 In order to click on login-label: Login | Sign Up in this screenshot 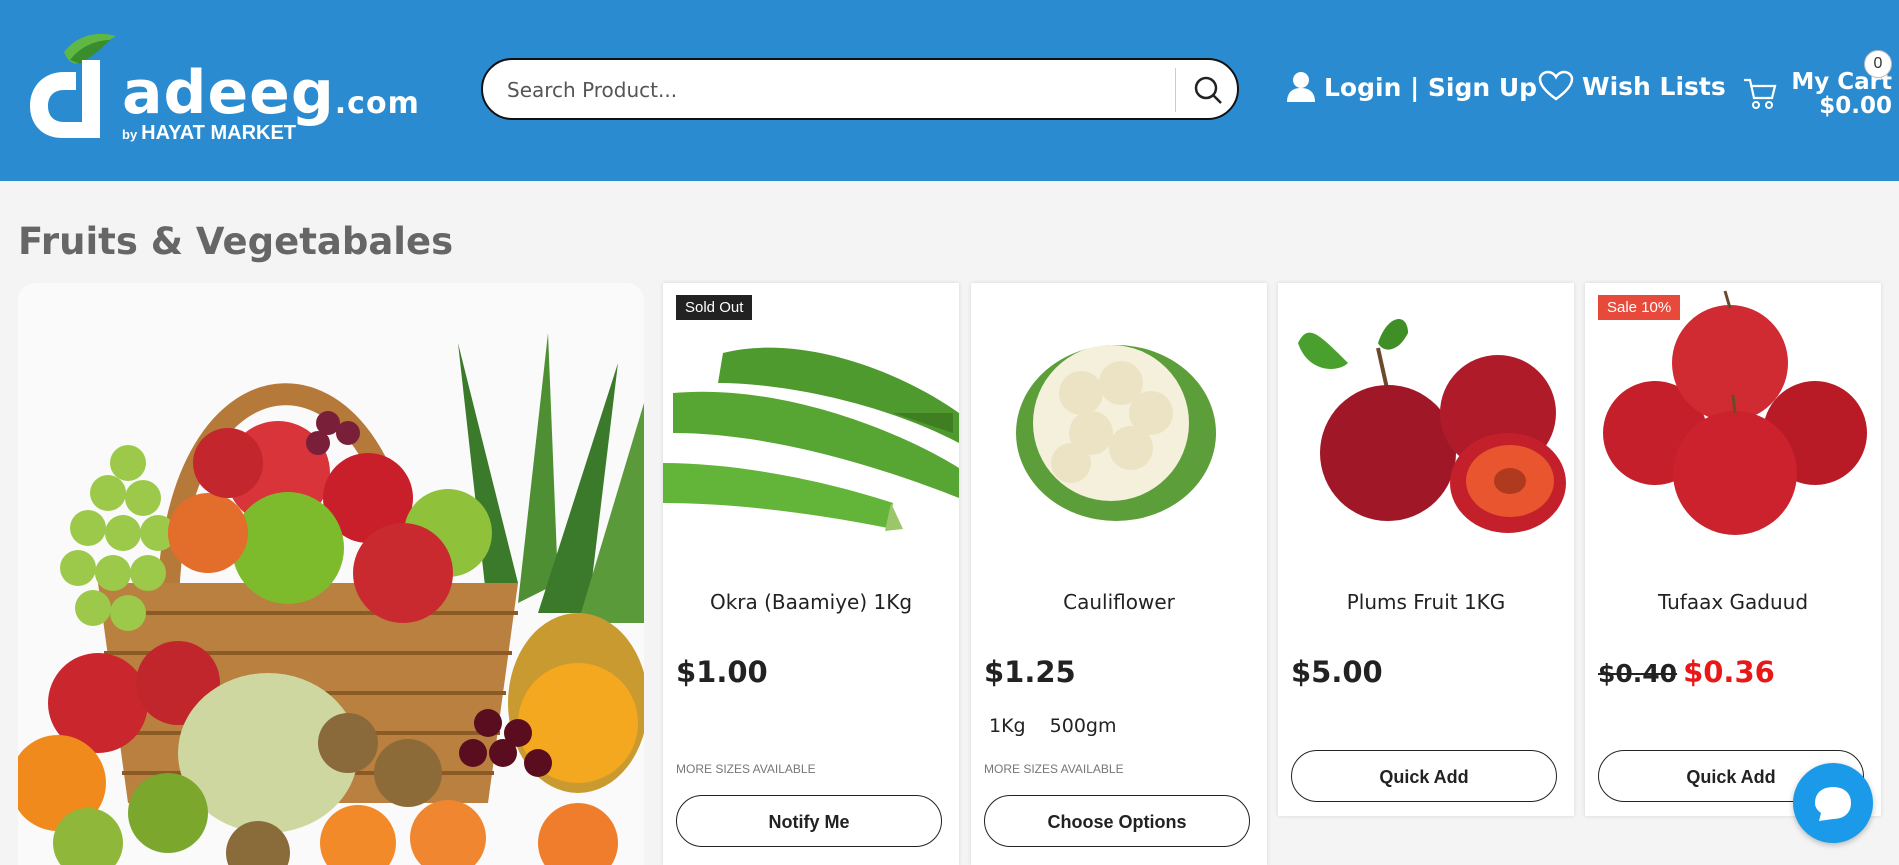, I will do `click(1431, 87)`.